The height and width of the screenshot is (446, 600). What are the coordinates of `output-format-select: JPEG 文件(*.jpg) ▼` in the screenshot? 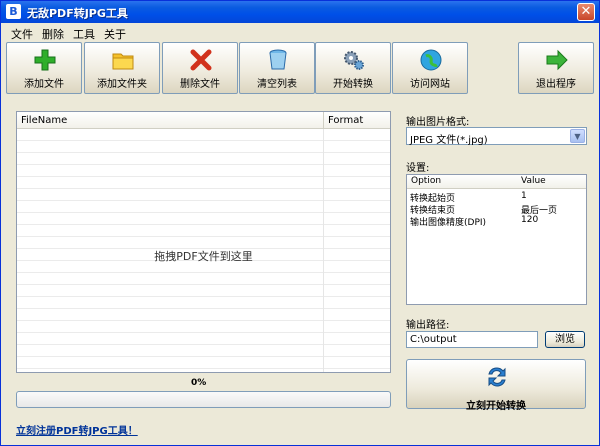 It's located at (496, 136).